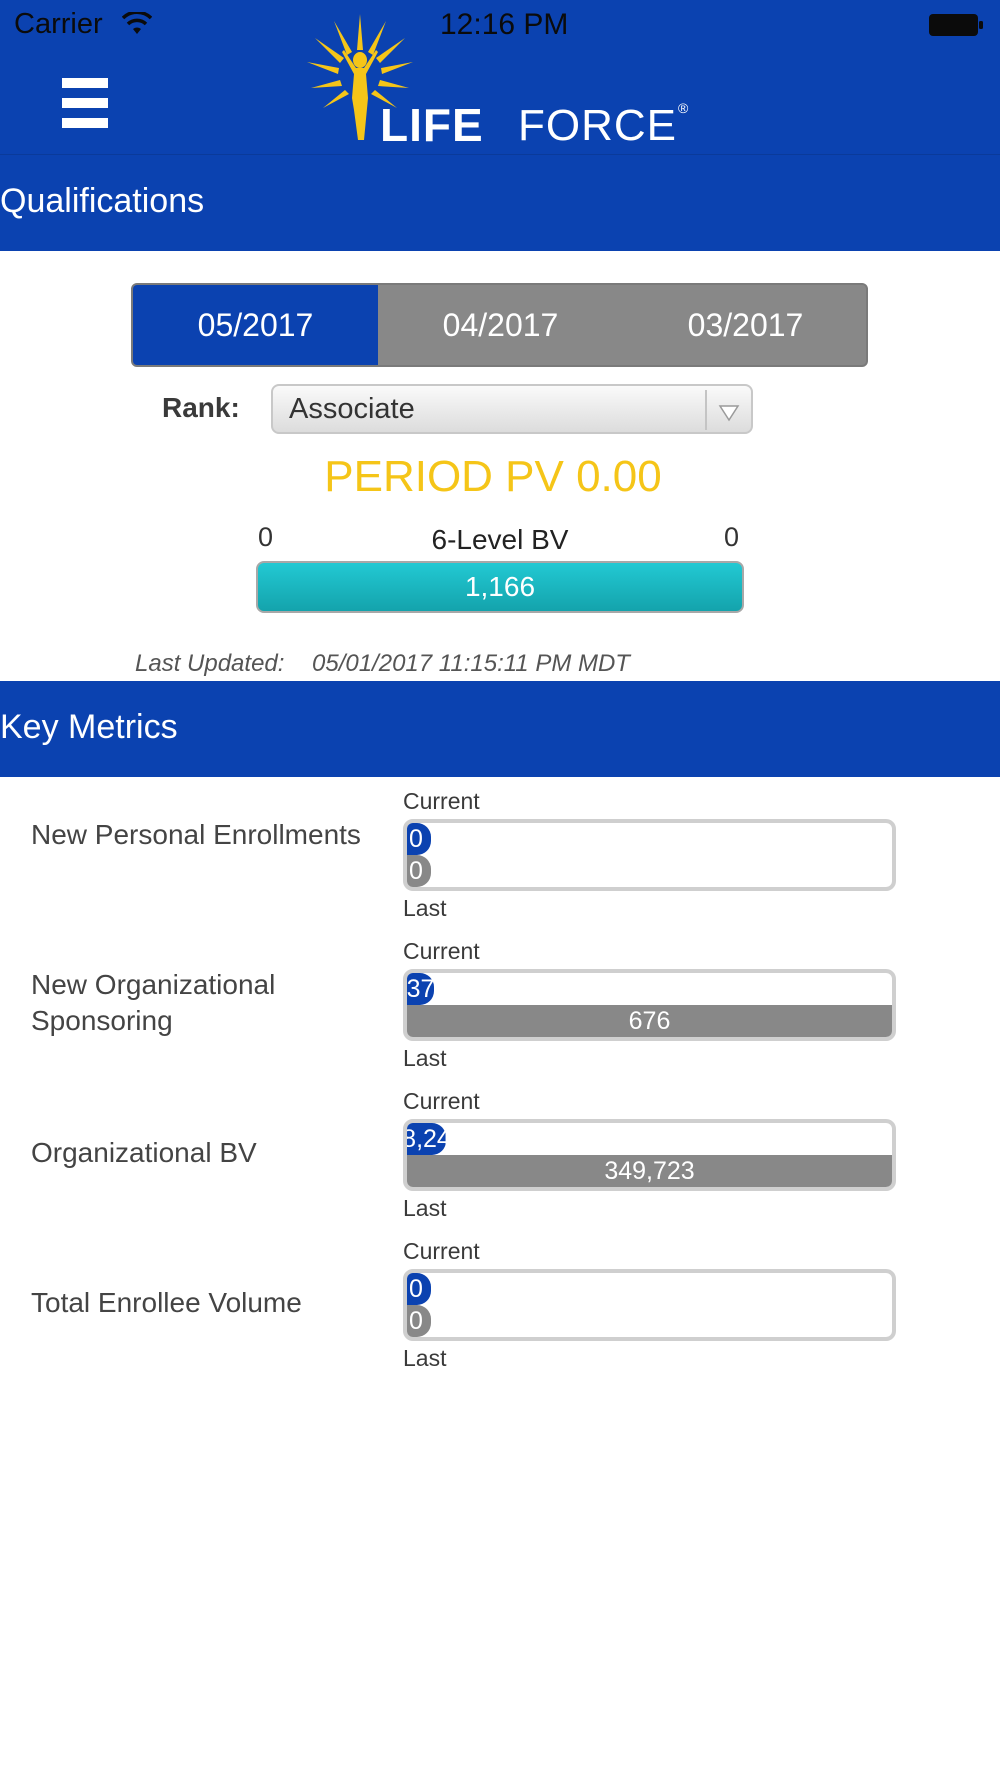 The image size is (1000, 1778). I want to click on period-tab-04-2017: 04/2017, so click(500, 325).